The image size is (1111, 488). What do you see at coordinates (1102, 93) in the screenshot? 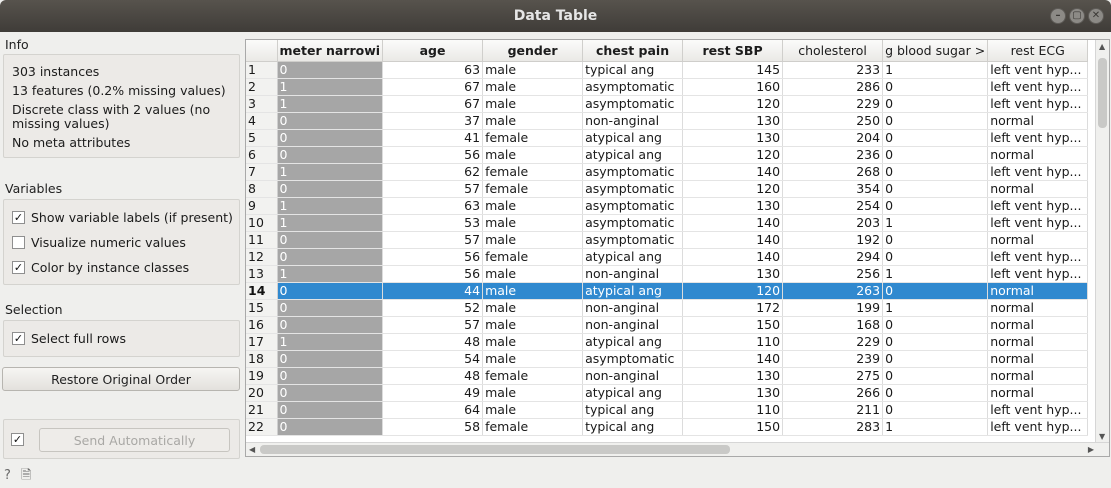
I see `vertical-scroll-thumb` at bounding box center [1102, 93].